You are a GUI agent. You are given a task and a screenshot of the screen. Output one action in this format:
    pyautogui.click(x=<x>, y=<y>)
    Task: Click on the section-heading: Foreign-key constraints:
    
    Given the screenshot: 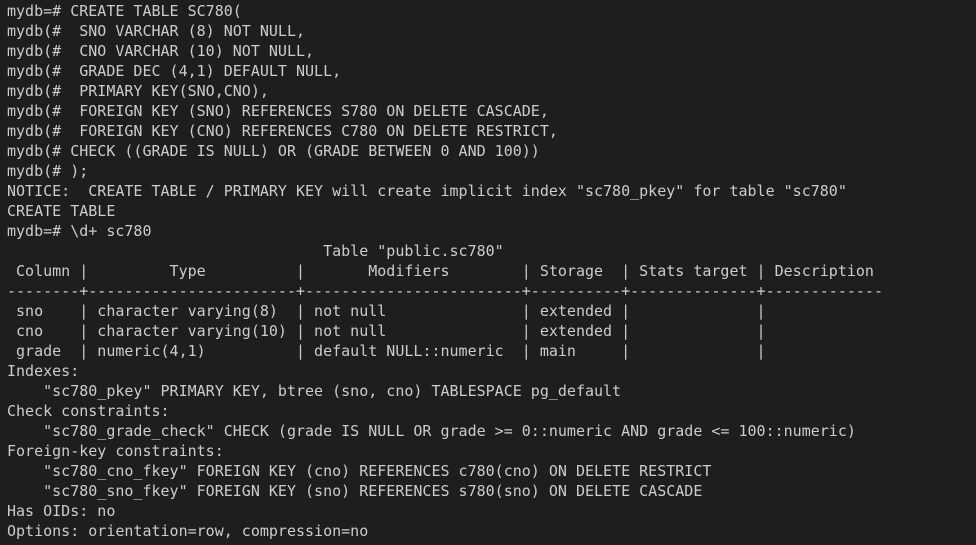 What is the action you would take?
    pyautogui.click(x=115, y=451)
    